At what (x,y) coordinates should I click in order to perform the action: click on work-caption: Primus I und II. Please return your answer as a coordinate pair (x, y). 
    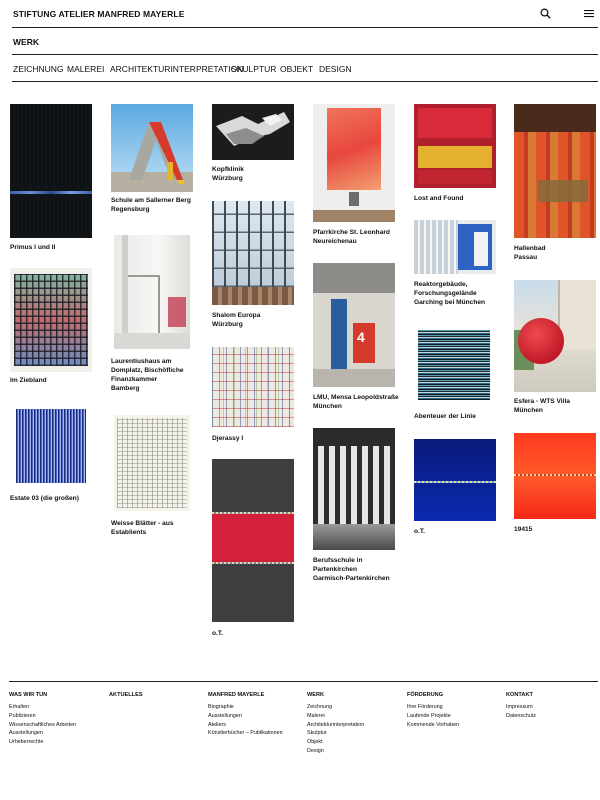
    Looking at the image, I should click on (56, 247).